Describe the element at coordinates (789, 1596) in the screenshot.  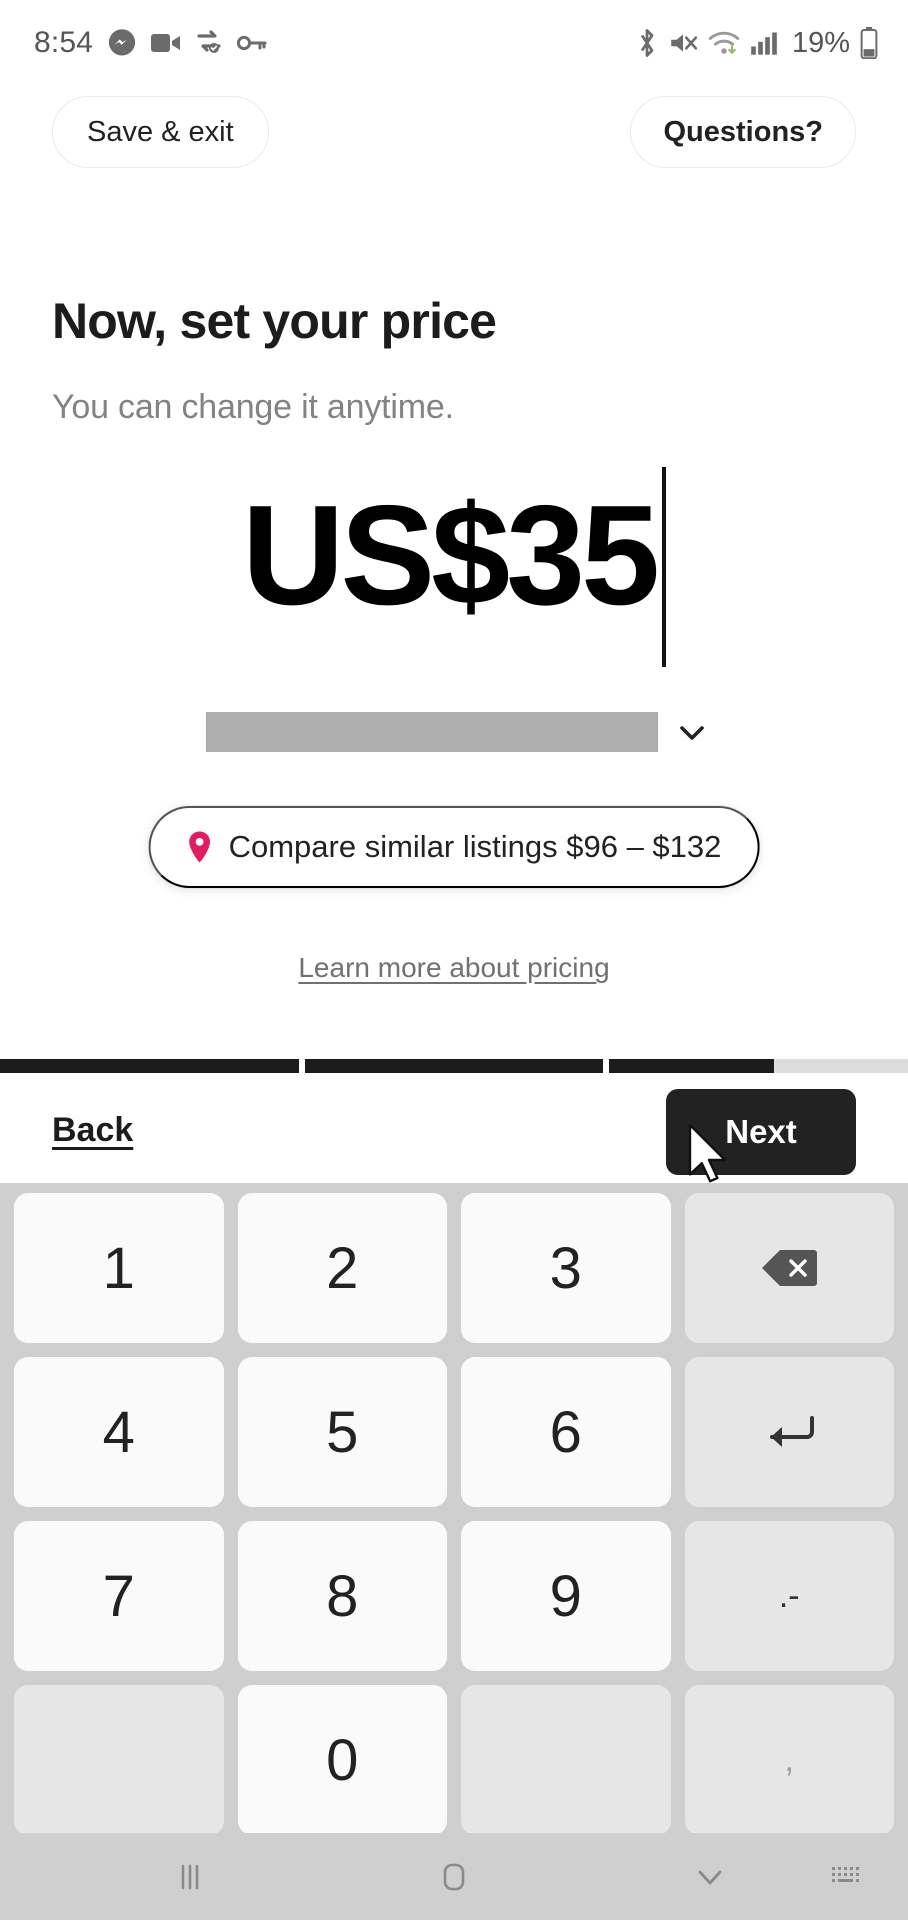
I see `symbol-key: .-` at that location.